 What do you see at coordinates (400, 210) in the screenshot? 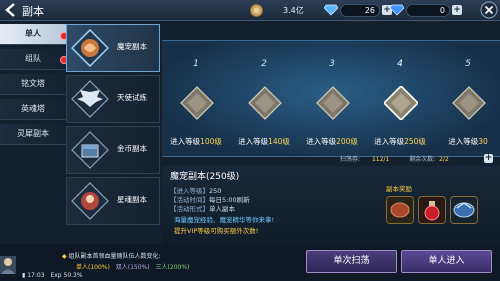
I see `meat-reward-icon` at bounding box center [400, 210].